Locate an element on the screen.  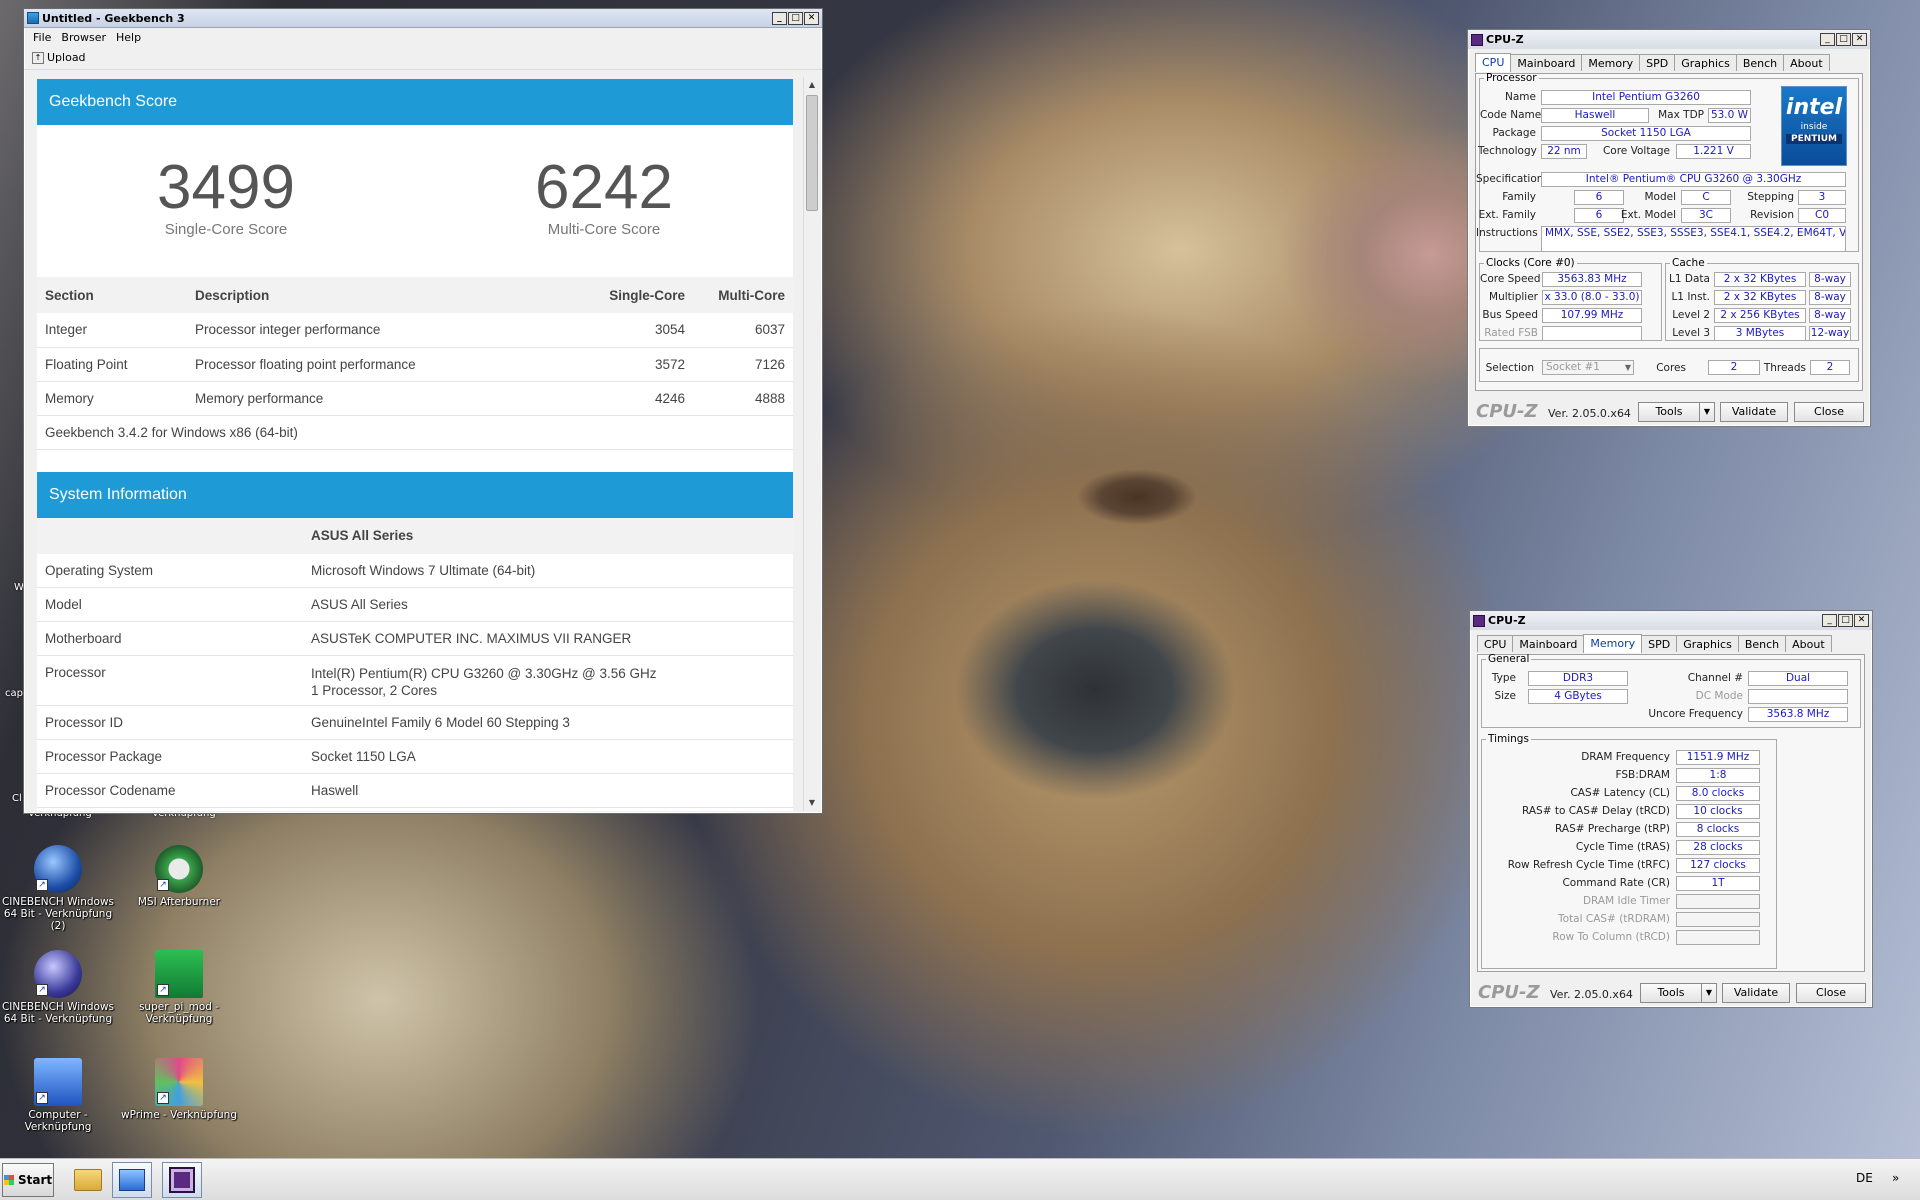
tray-expand-icon: » is located at coordinates (1895, 1178).